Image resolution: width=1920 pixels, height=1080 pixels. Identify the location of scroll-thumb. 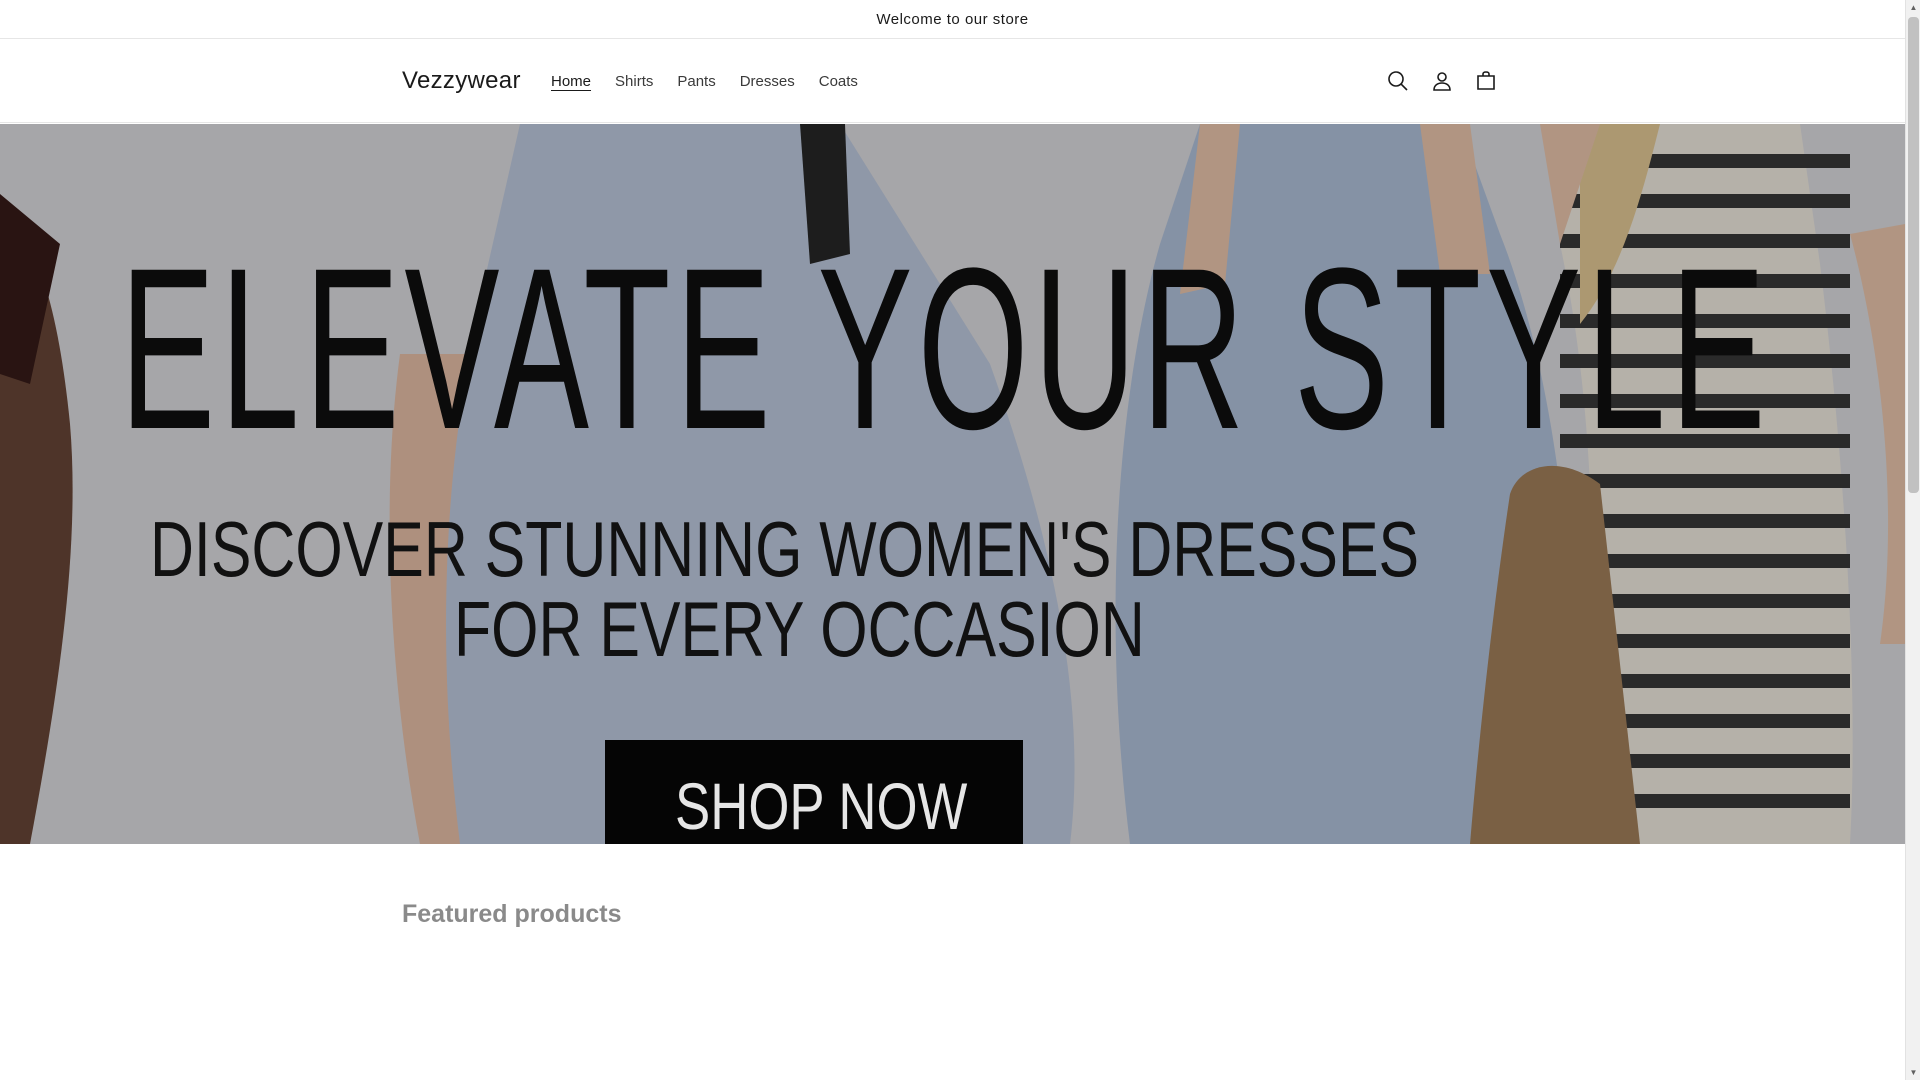
(1913, 255).